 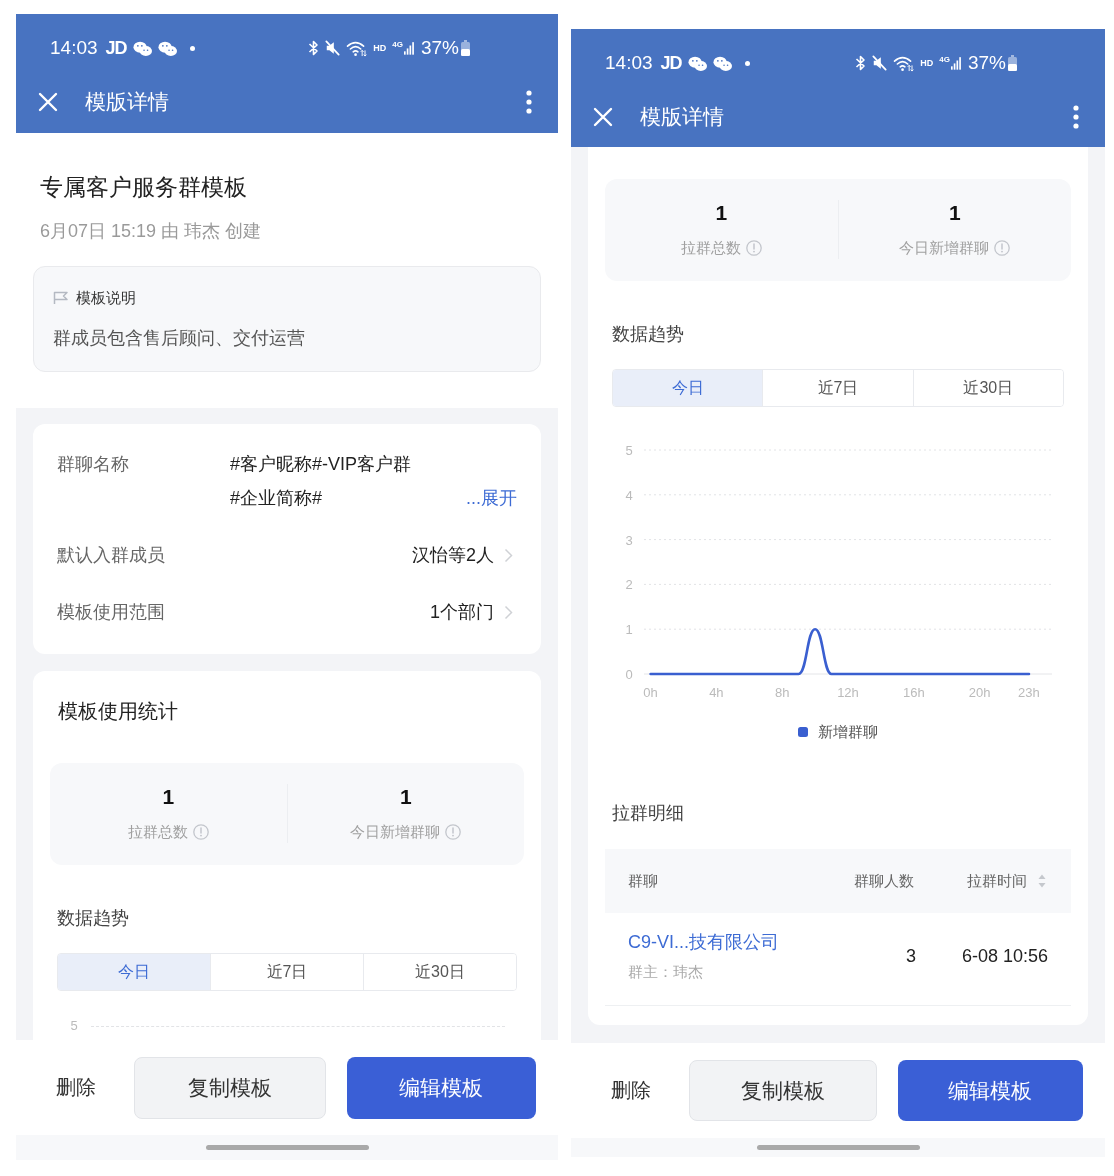 What do you see at coordinates (111, 555) in the screenshot?
I see `field-label: 默认入群成员` at bounding box center [111, 555].